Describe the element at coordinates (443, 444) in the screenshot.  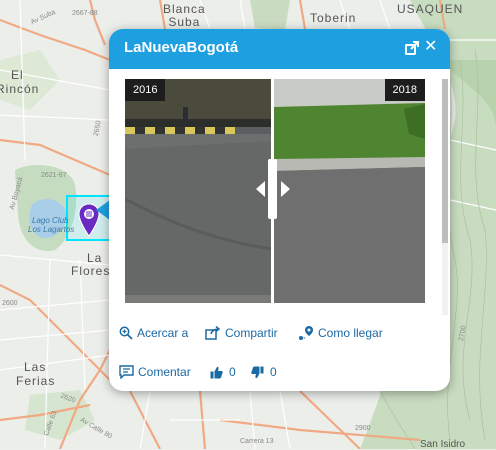
I see `map-label-san-isidro: San Isidro` at that location.